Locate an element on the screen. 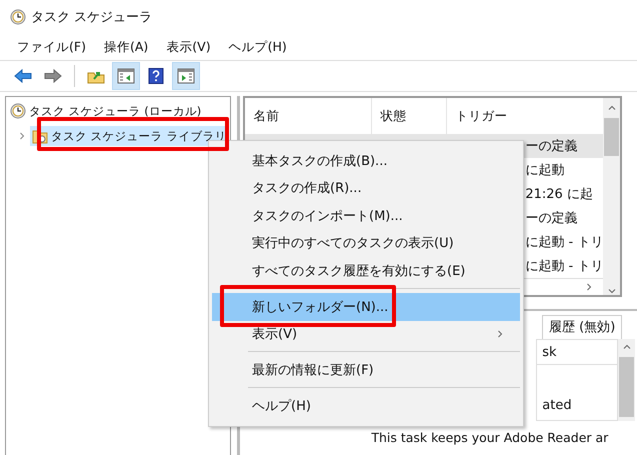 The image size is (637, 455). expand-chevron-icon is located at coordinates (22, 136).